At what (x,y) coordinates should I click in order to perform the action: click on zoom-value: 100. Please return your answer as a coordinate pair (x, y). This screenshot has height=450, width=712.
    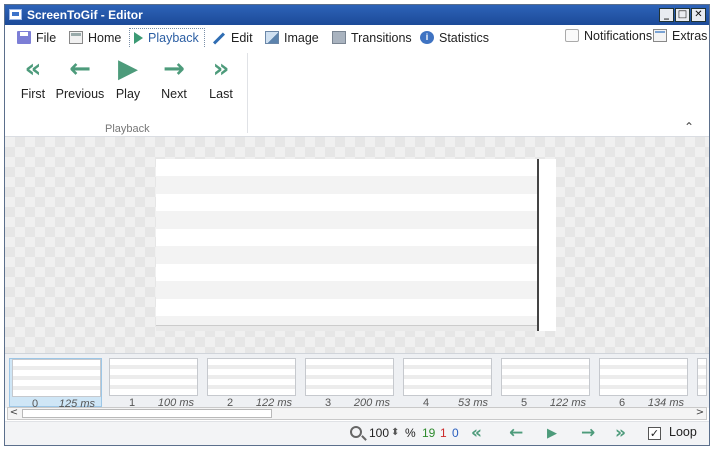
    Looking at the image, I should click on (379, 433).